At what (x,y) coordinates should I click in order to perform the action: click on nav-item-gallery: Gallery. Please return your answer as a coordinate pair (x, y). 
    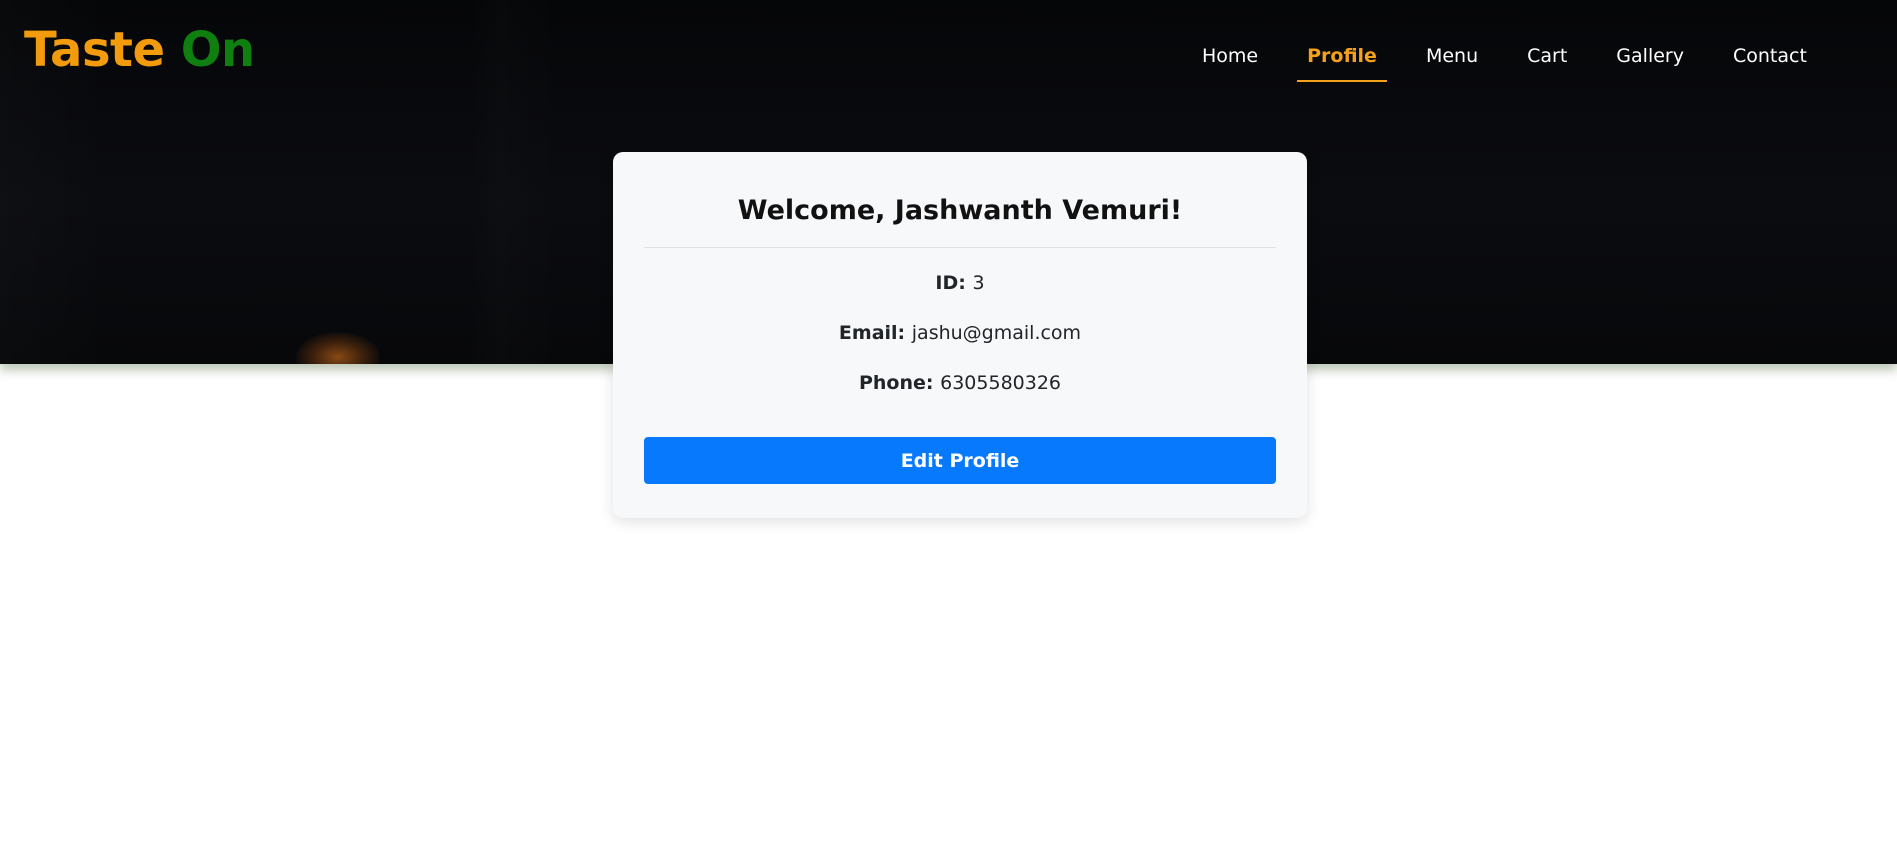
    Looking at the image, I should click on (1650, 60).